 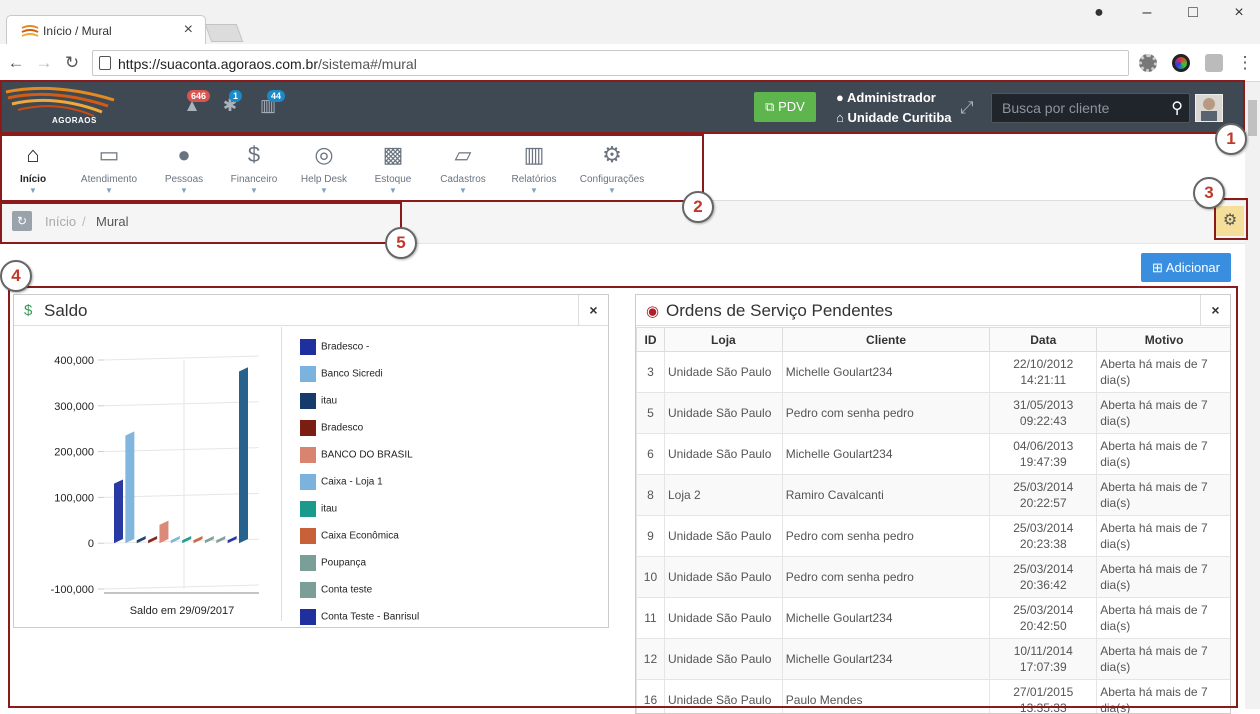 I want to click on window-close-icon: ×, so click(x=1239, y=13).